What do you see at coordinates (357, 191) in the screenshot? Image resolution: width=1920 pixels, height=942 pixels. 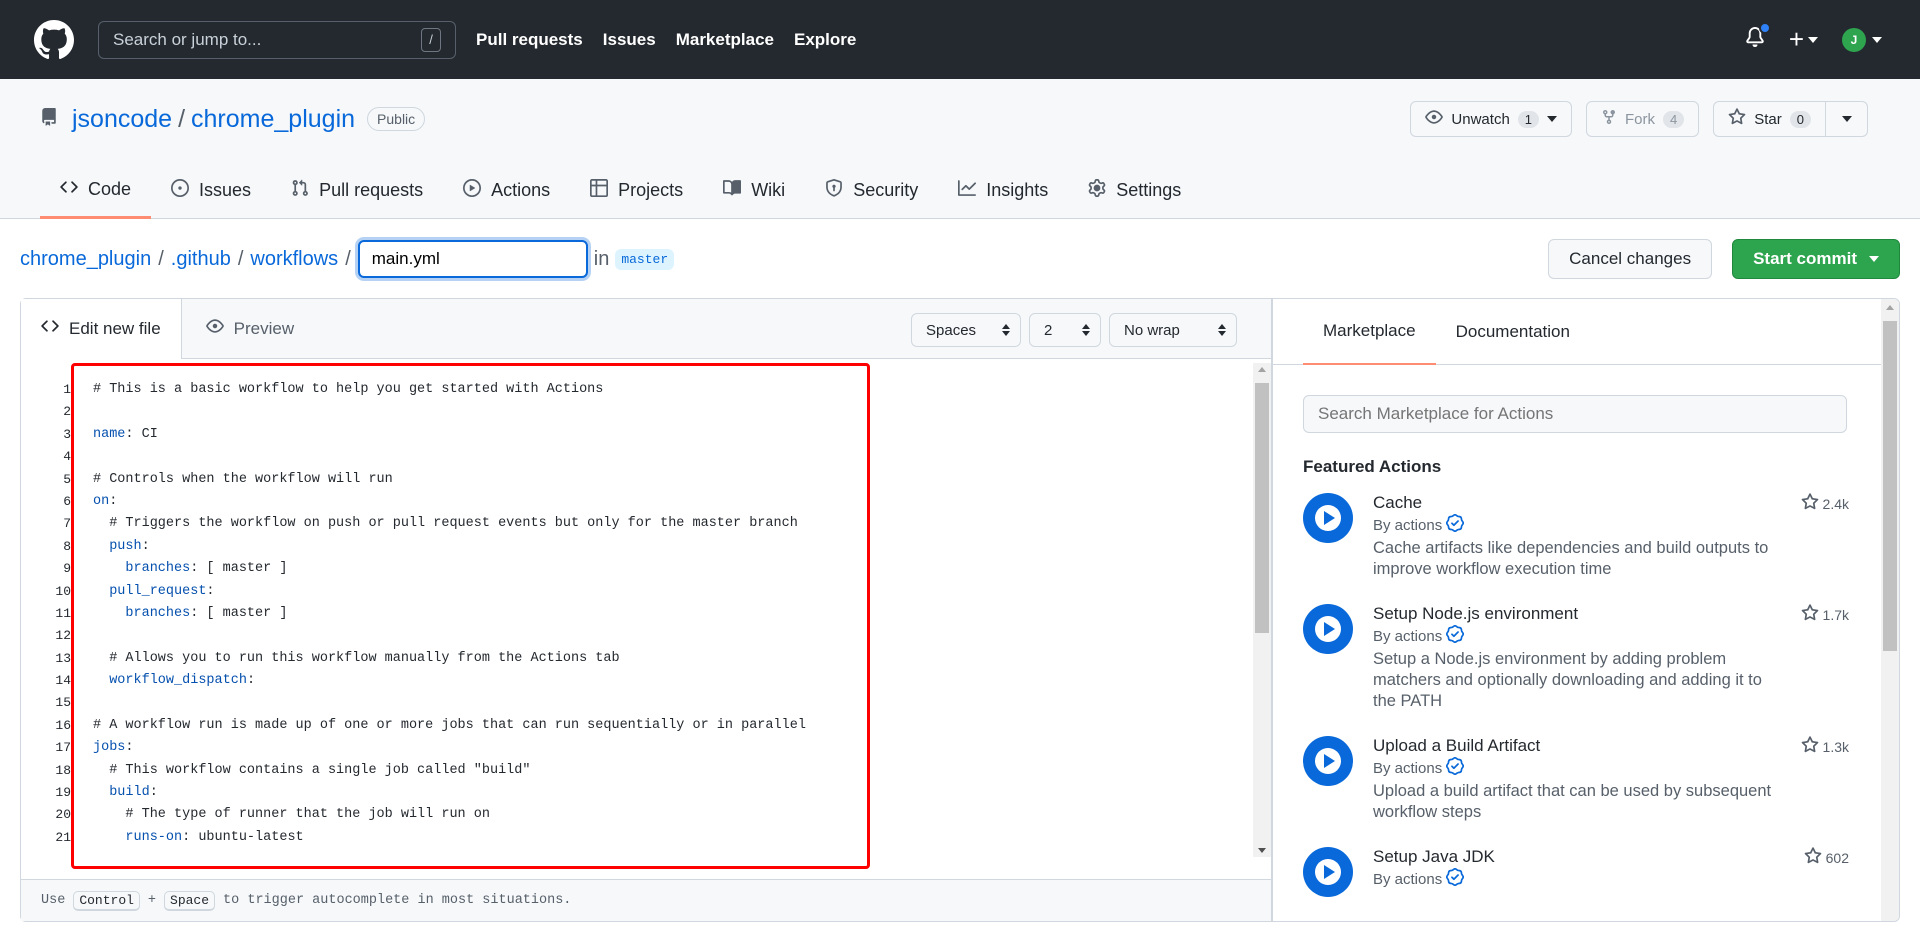 I see `tab-pull-requests: Pull requests` at bounding box center [357, 191].